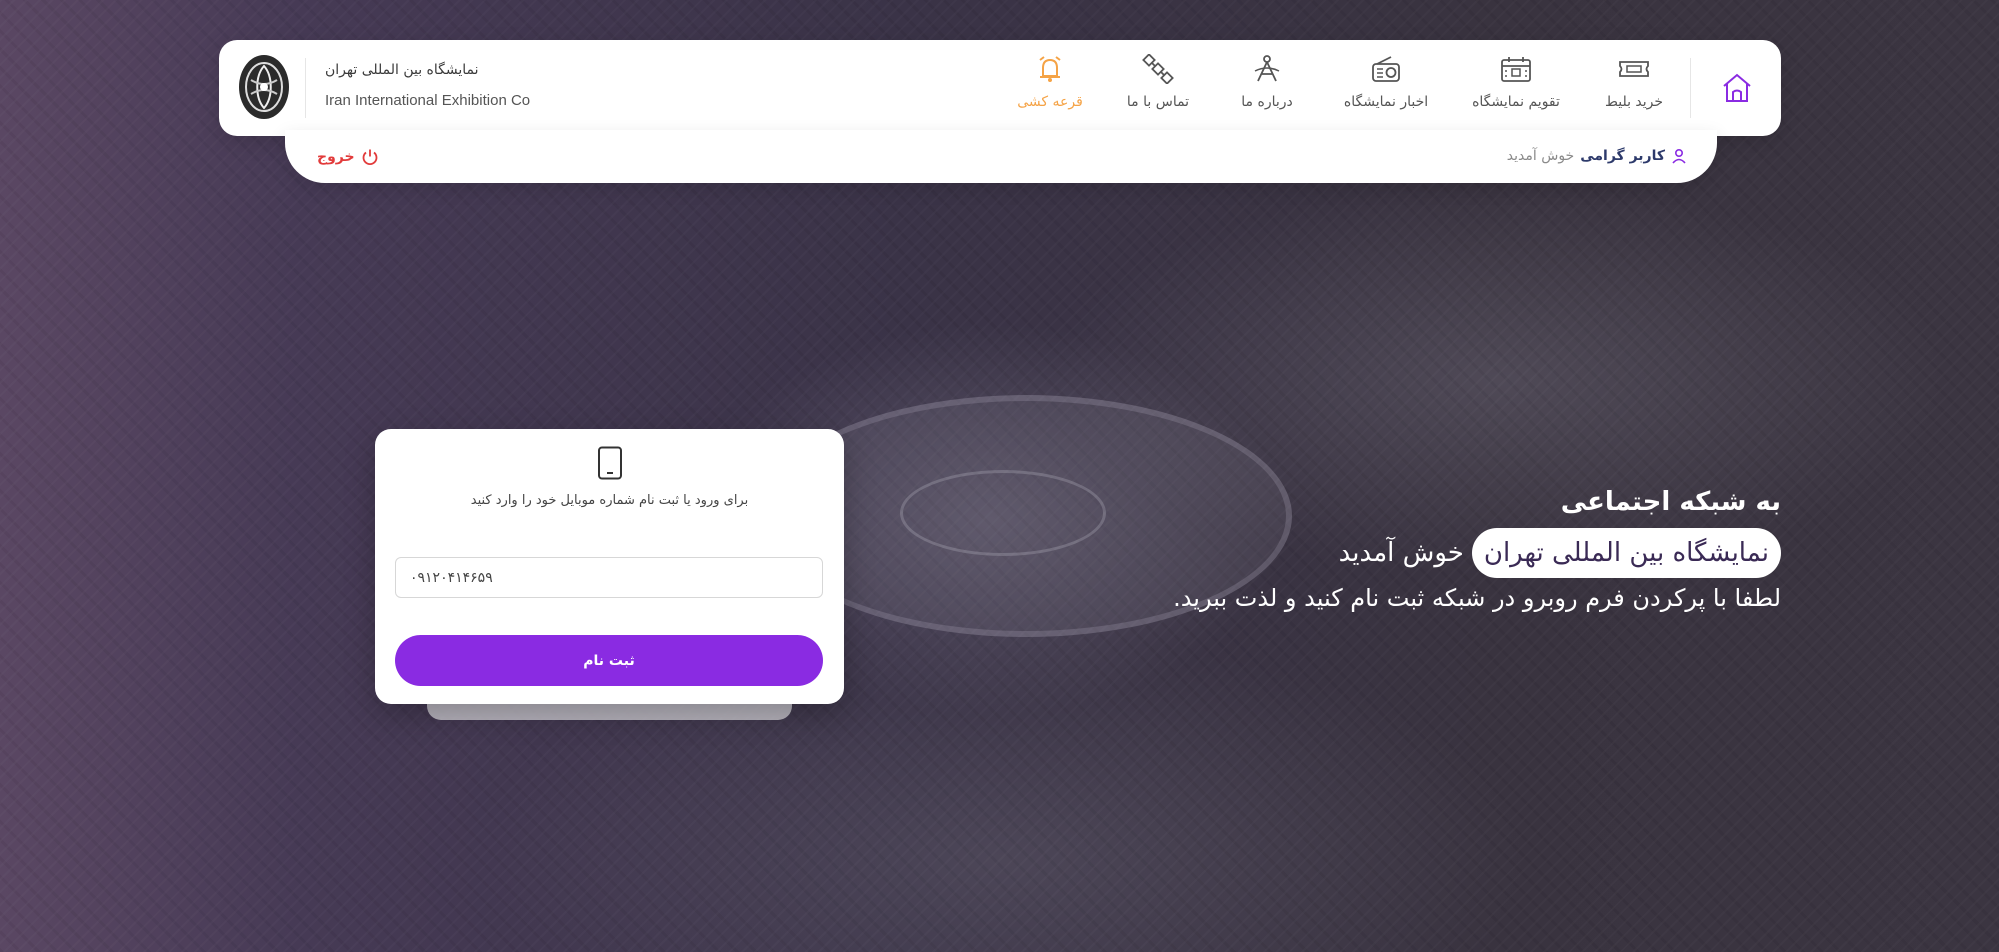 This screenshot has height=952, width=1999. Describe the element at coordinates (369, 157) in the screenshot. I see `power-icon` at that location.